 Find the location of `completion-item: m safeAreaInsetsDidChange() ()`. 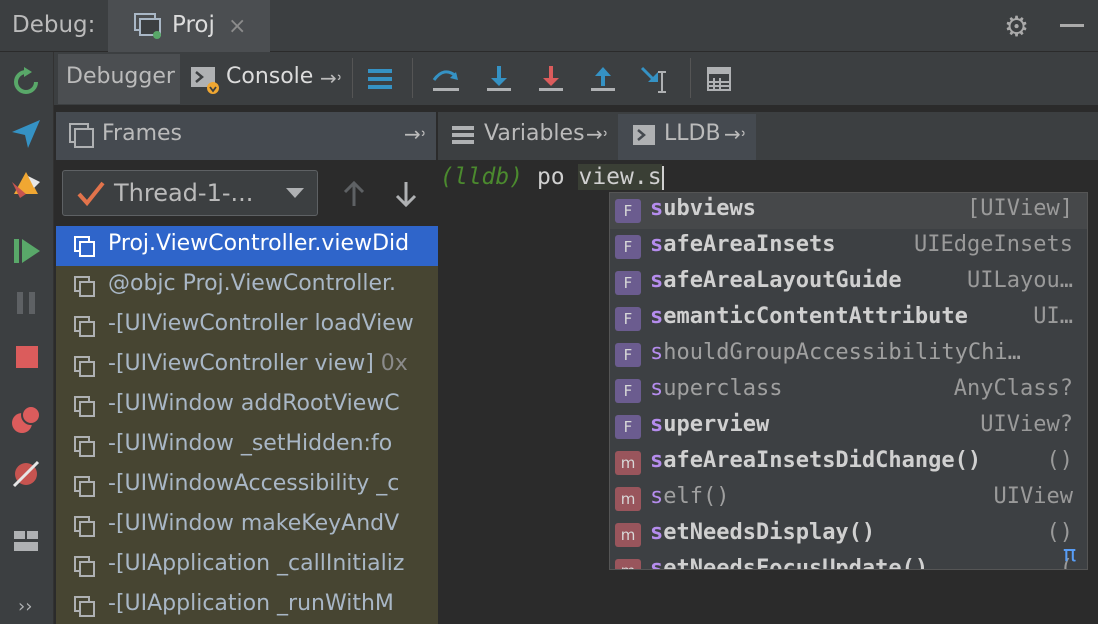

completion-item: m safeAreaInsetsDidChange() () is located at coordinates (848, 463).